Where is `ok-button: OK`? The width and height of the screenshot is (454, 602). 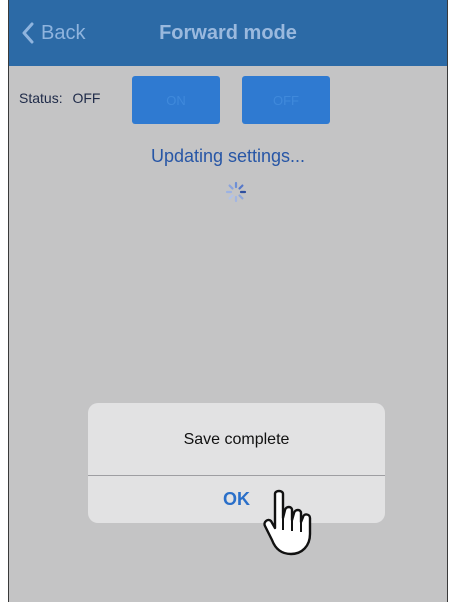
ok-button: OK is located at coordinates (236, 499).